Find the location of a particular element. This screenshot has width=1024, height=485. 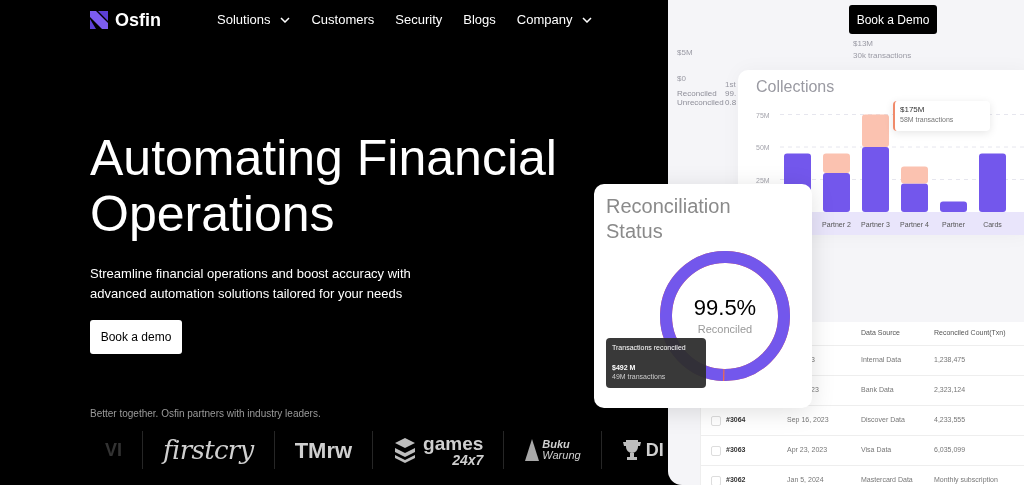

tooltip-value: $175M is located at coordinates (913, 110).